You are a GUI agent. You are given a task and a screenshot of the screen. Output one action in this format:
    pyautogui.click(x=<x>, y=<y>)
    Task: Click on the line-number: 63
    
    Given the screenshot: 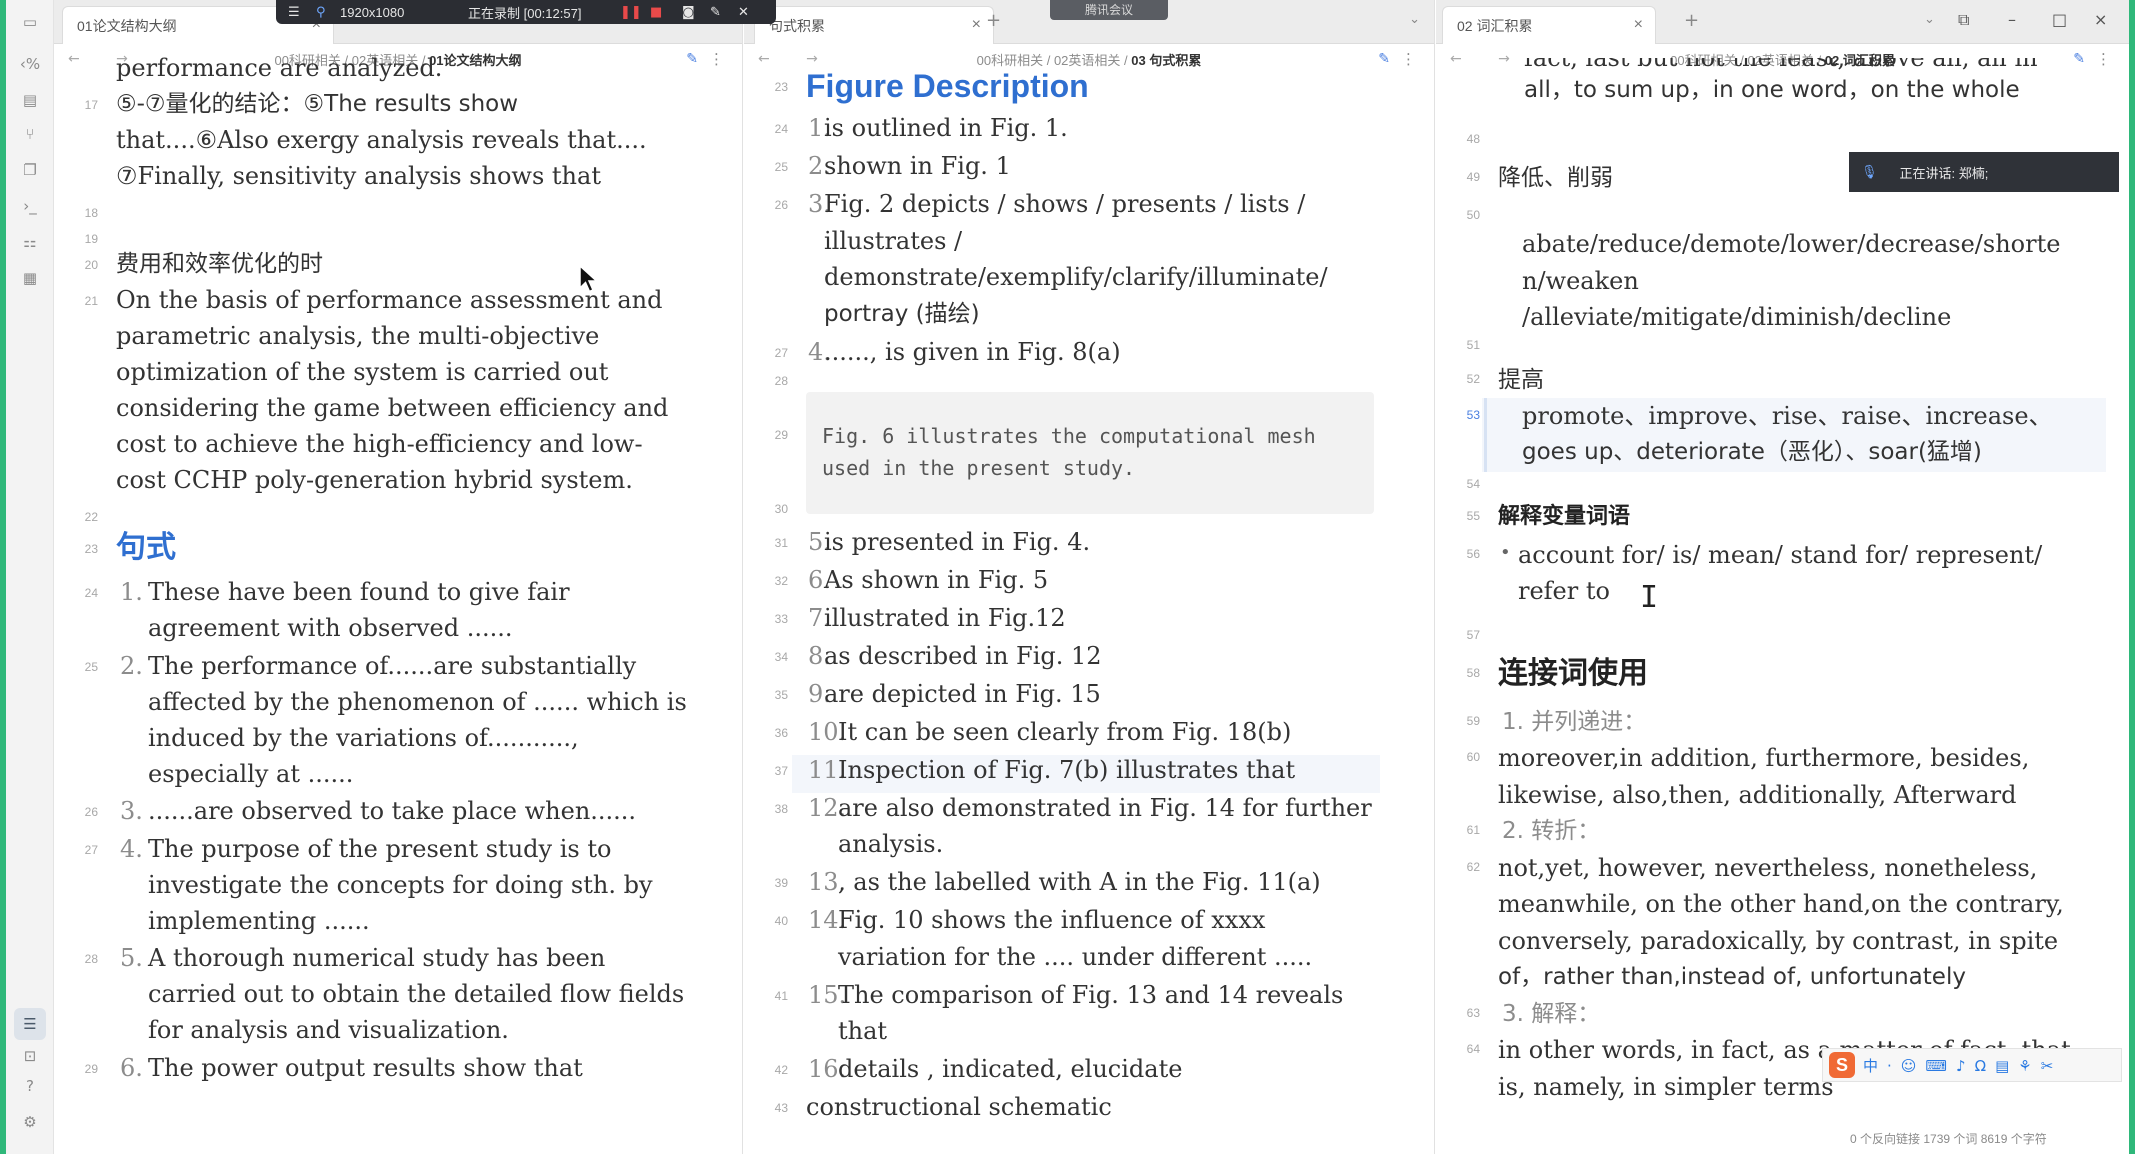 What is the action you would take?
    pyautogui.click(x=1473, y=1012)
    